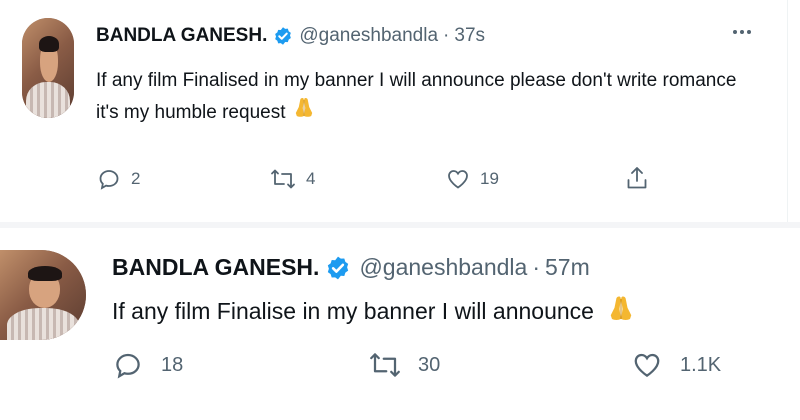  I want to click on retweet-button: 30, so click(404, 365).